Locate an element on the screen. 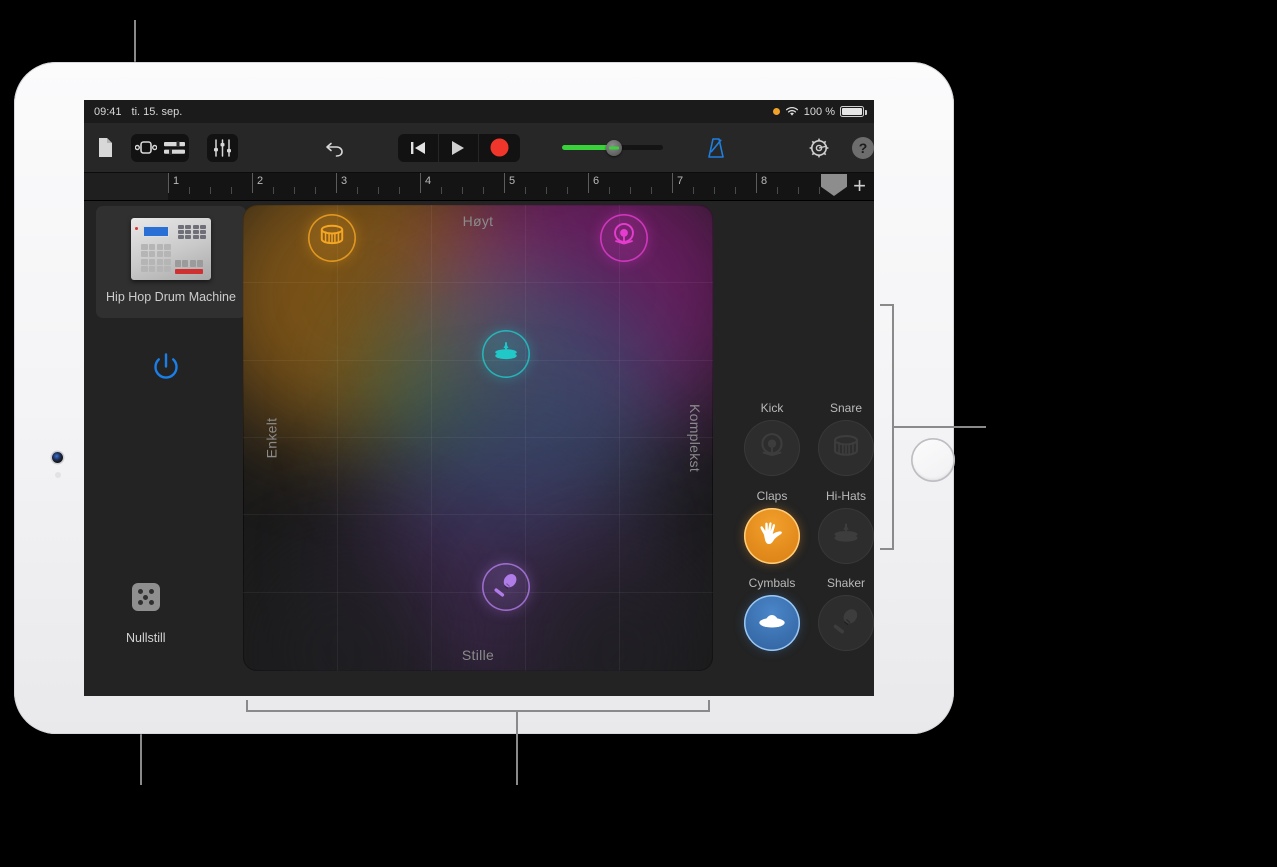 The width and height of the screenshot is (1277, 867). instrument-button-hi-hats: Hi-Hats is located at coordinates (845, 526).